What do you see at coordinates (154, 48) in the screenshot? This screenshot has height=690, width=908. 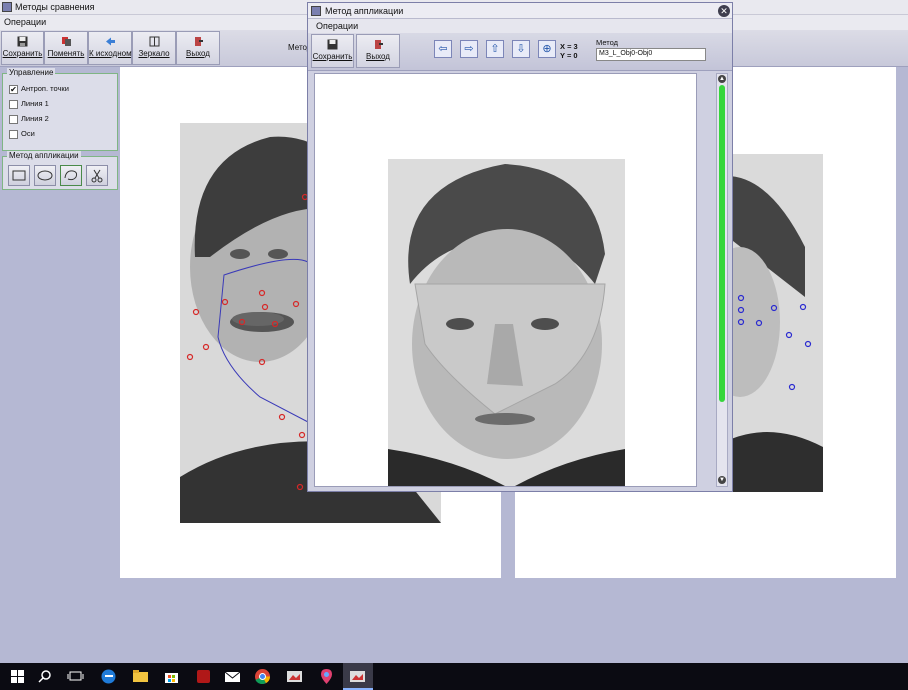 I see `mirror-button: Зеркало` at bounding box center [154, 48].